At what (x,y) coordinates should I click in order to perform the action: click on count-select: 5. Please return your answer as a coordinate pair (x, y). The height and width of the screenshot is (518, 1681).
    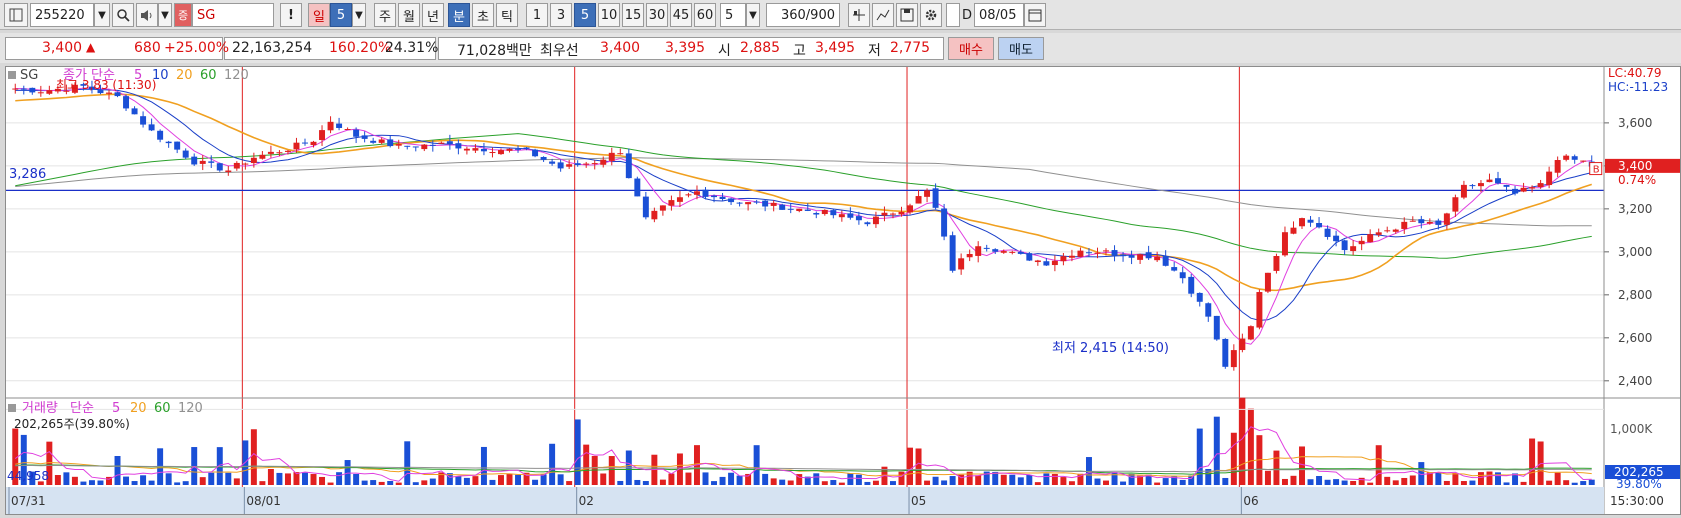
    Looking at the image, I should click on (733, 15).